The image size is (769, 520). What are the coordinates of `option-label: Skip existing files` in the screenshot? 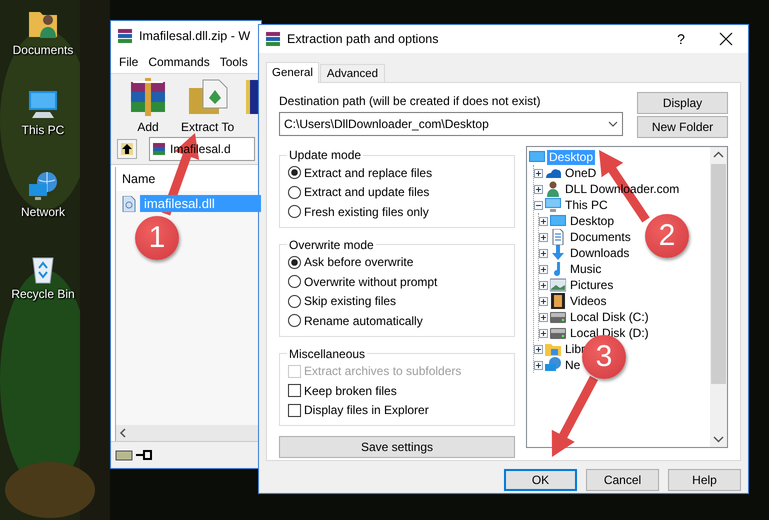 It's located at (350, 301).